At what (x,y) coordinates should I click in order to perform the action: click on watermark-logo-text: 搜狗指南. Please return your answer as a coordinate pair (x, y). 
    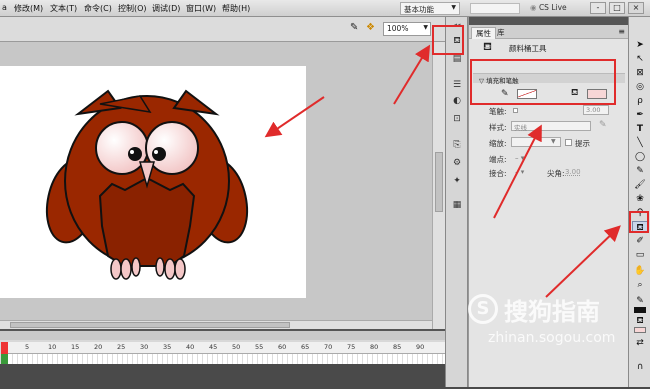
    Looking at the image, I should click on (552, 312).